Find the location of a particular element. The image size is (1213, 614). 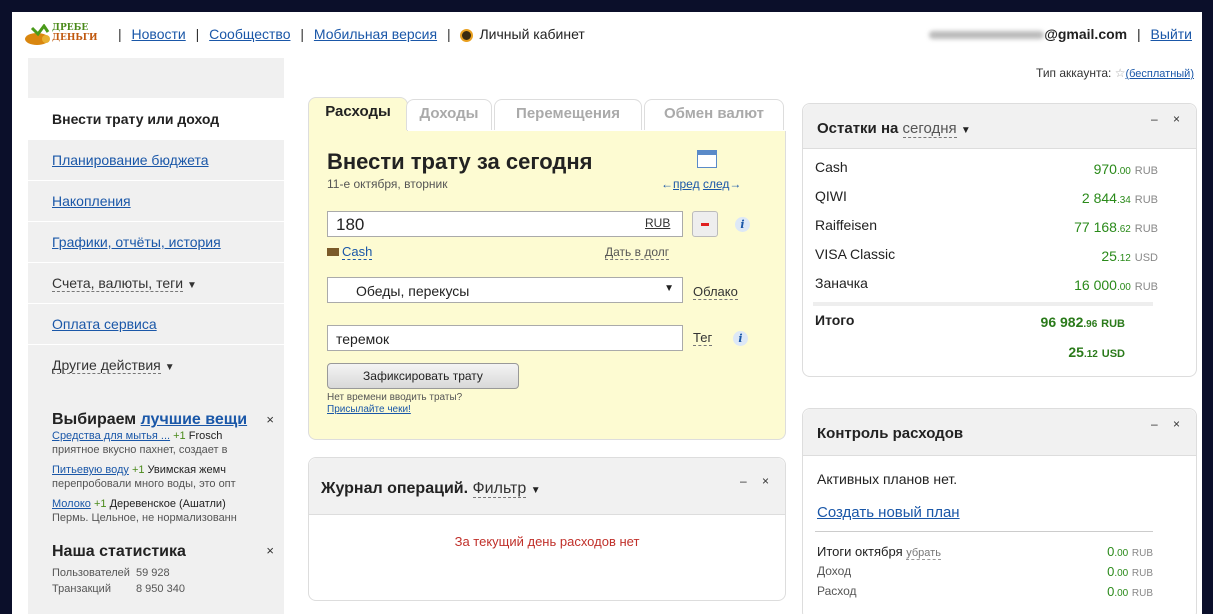

next-arrow-icon: → is located at coordinates (735, 184).